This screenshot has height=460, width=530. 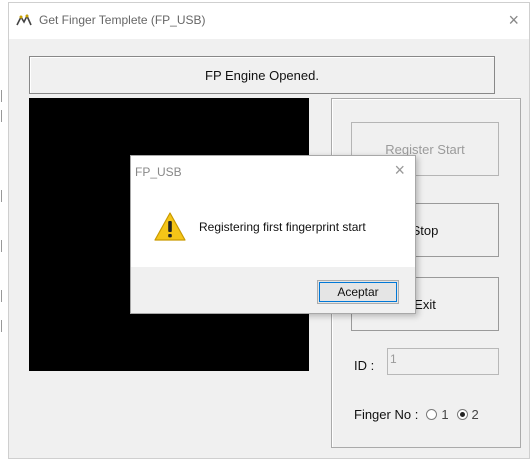 What do you see at coordinates (269, 21) in the screenshot?
I see `title-bar: Get Finger Templete (FP_USB) ×` at bounding box center [269, 21].